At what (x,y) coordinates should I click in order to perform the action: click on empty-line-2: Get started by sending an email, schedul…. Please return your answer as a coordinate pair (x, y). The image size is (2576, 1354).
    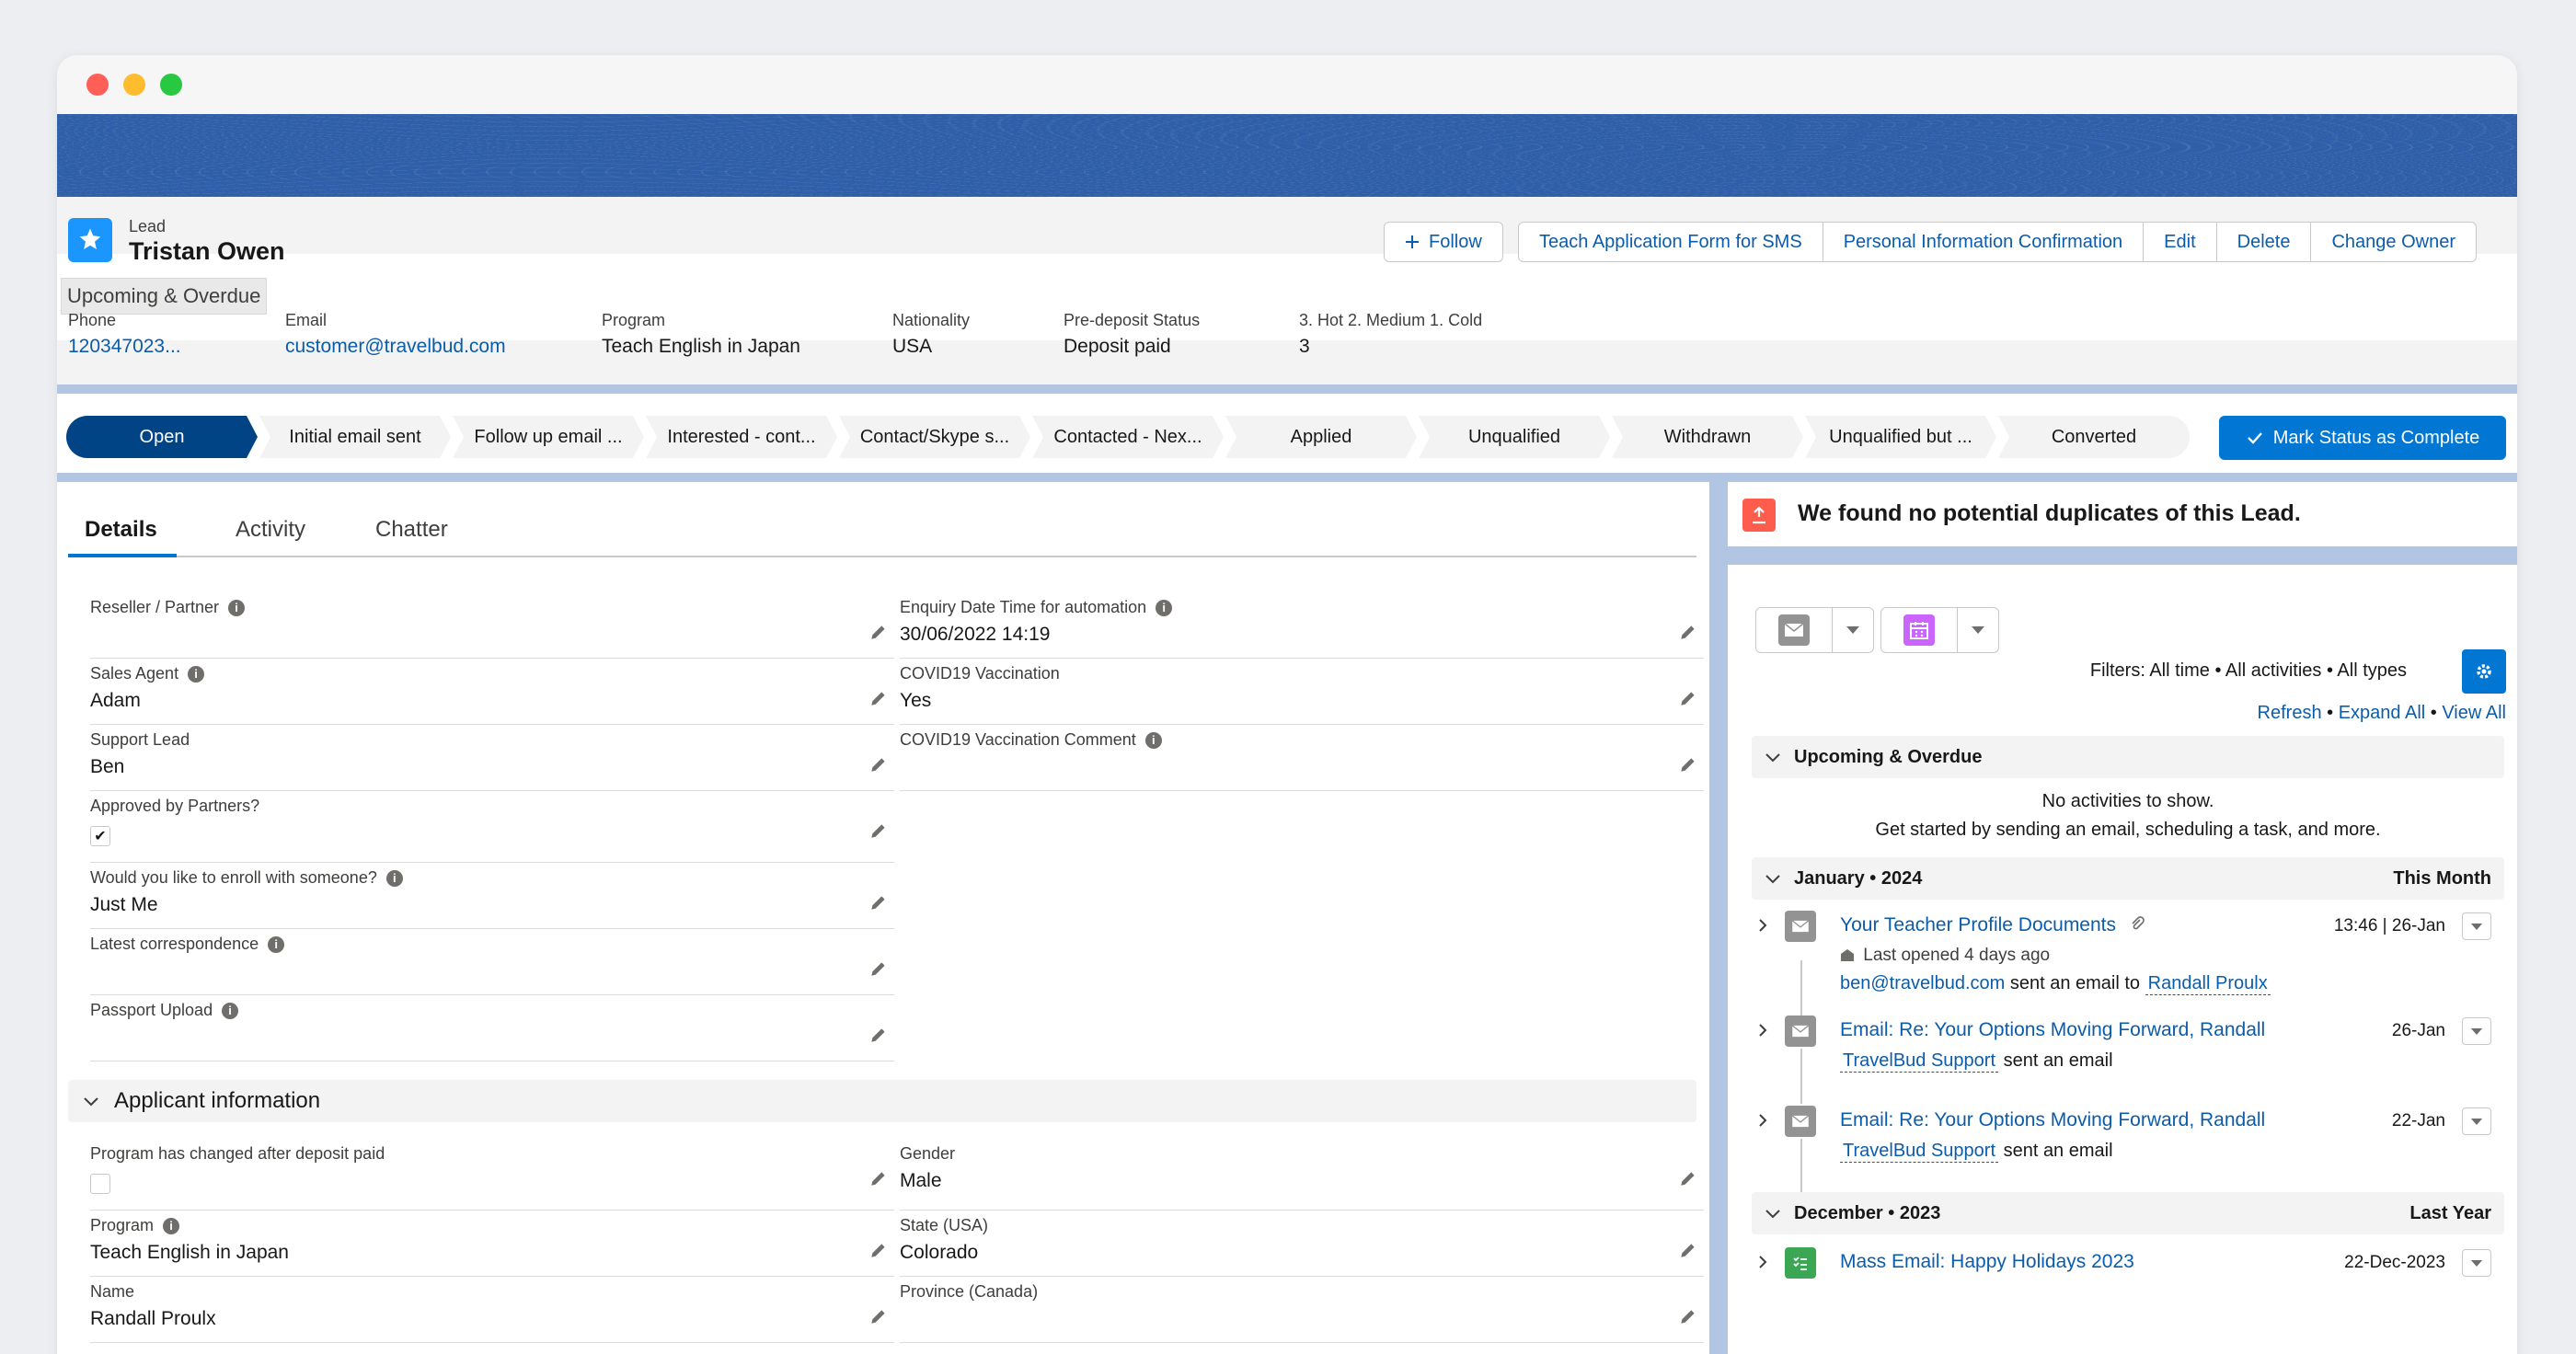
    Looking at the image, I should click on (2128, 830).